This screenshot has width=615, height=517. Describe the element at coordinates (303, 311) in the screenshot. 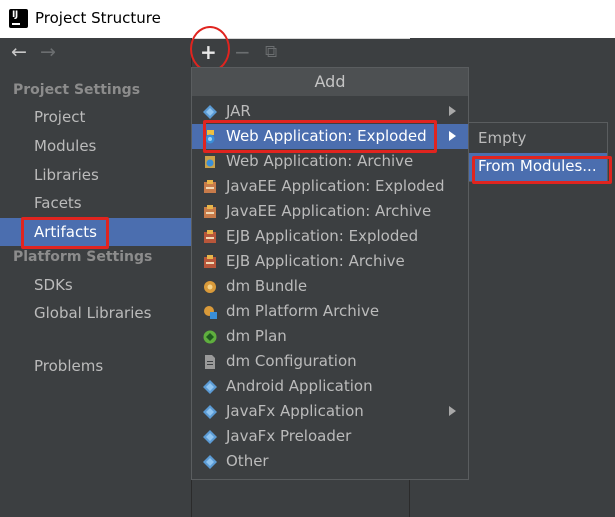

I see `menu-item-label: dm Platform Archive` at that location.